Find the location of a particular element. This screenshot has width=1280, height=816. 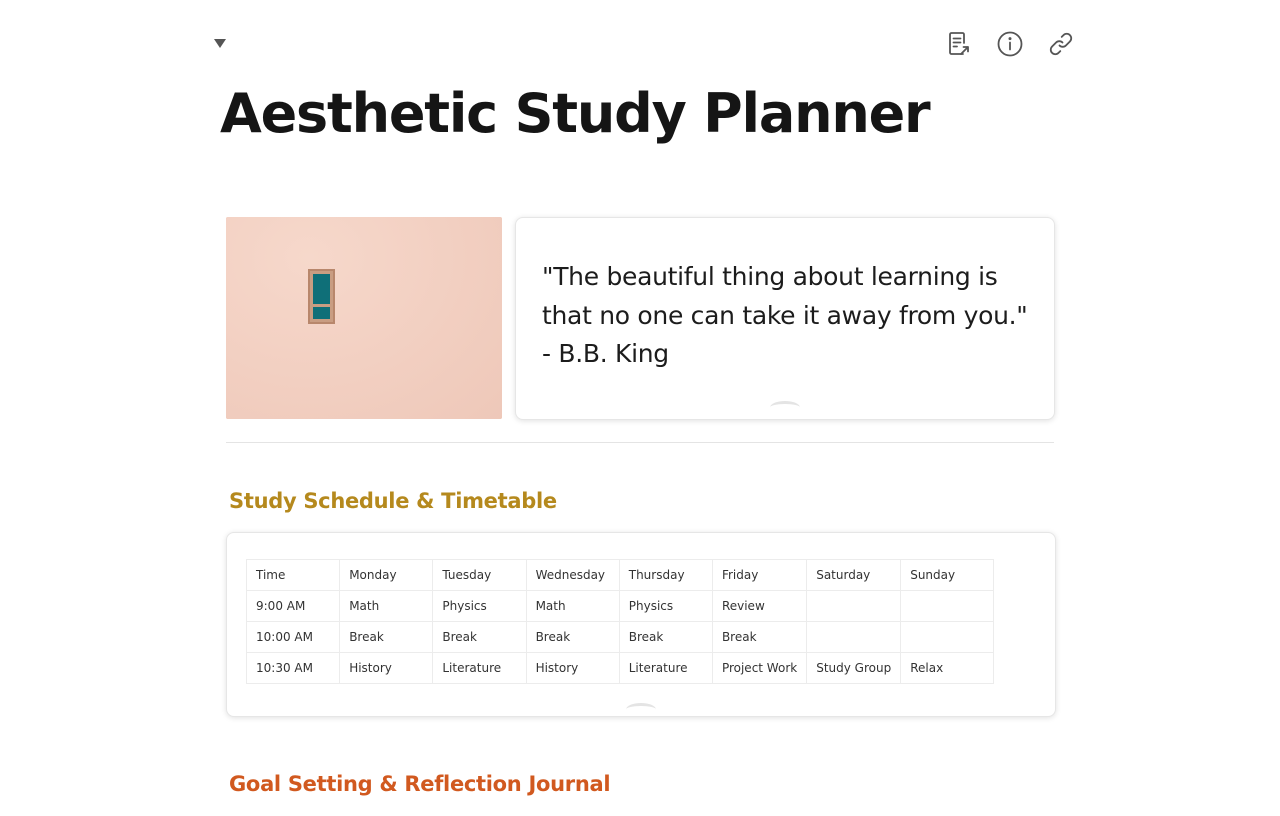

collapse-toggle-icon is located at coordinates (220, 43).